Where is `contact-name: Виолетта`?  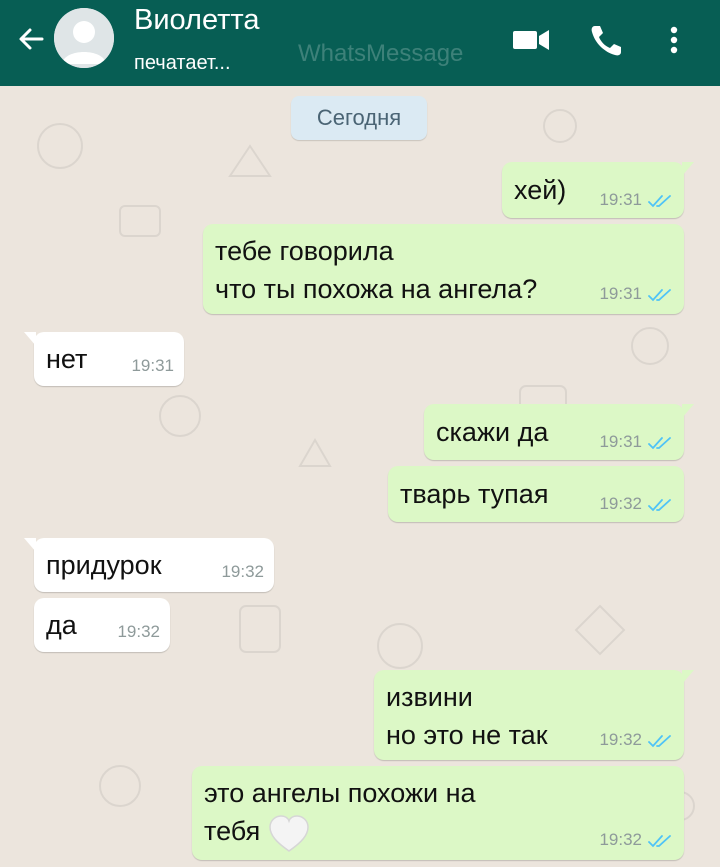
contact-name: Виолетта is located at coordinates (197, 20).